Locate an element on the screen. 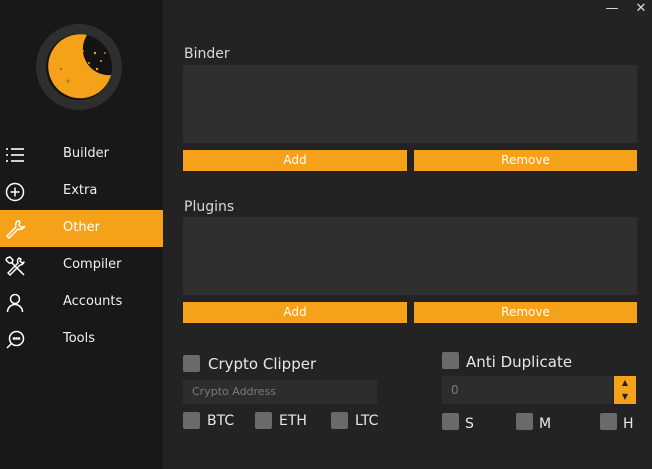  plugins-remove-button: Remove is located at coordinates (525, 312).